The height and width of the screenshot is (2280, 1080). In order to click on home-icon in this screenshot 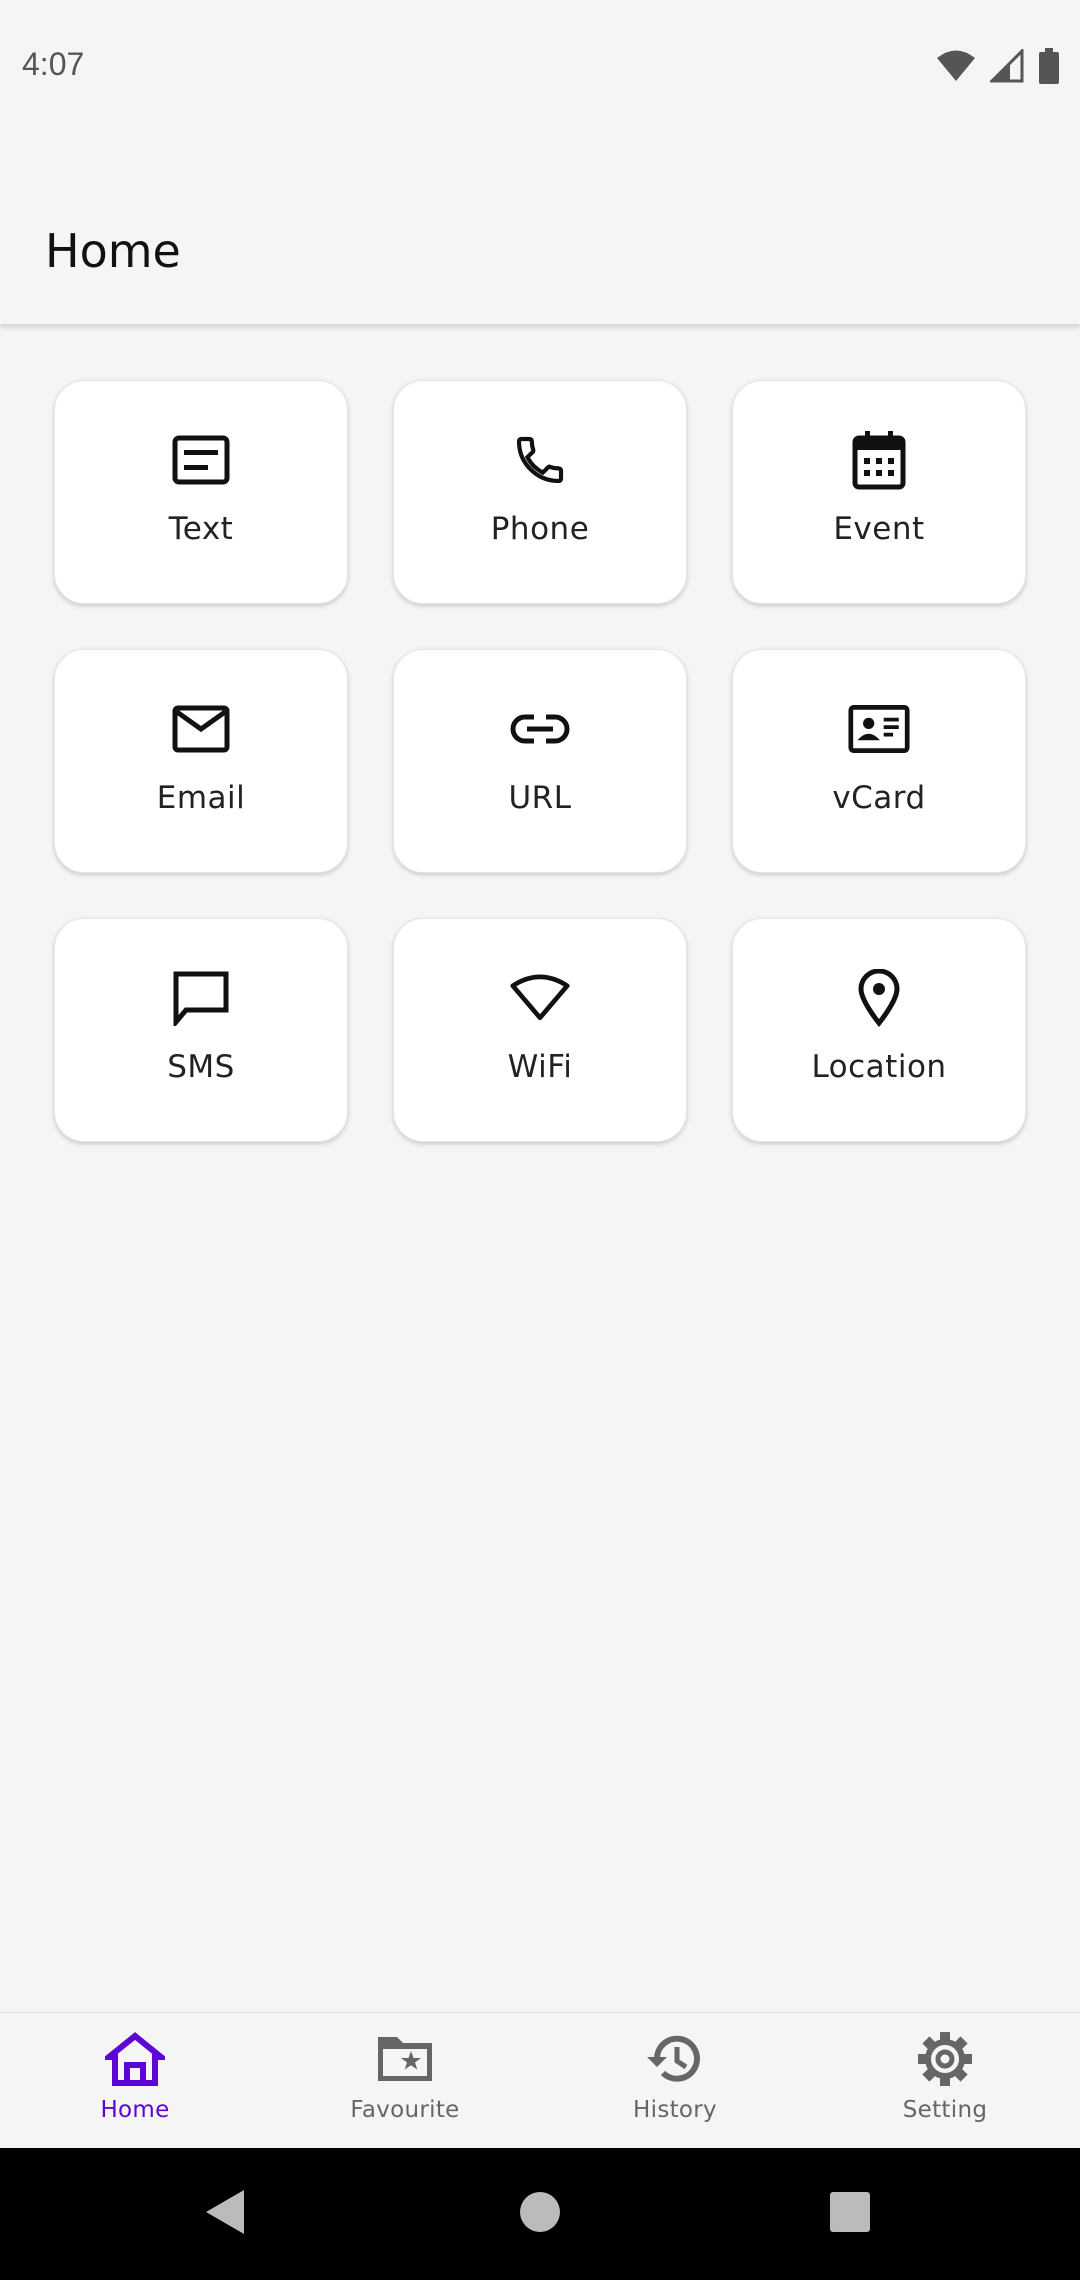, I will do `click(135, 2061)`.